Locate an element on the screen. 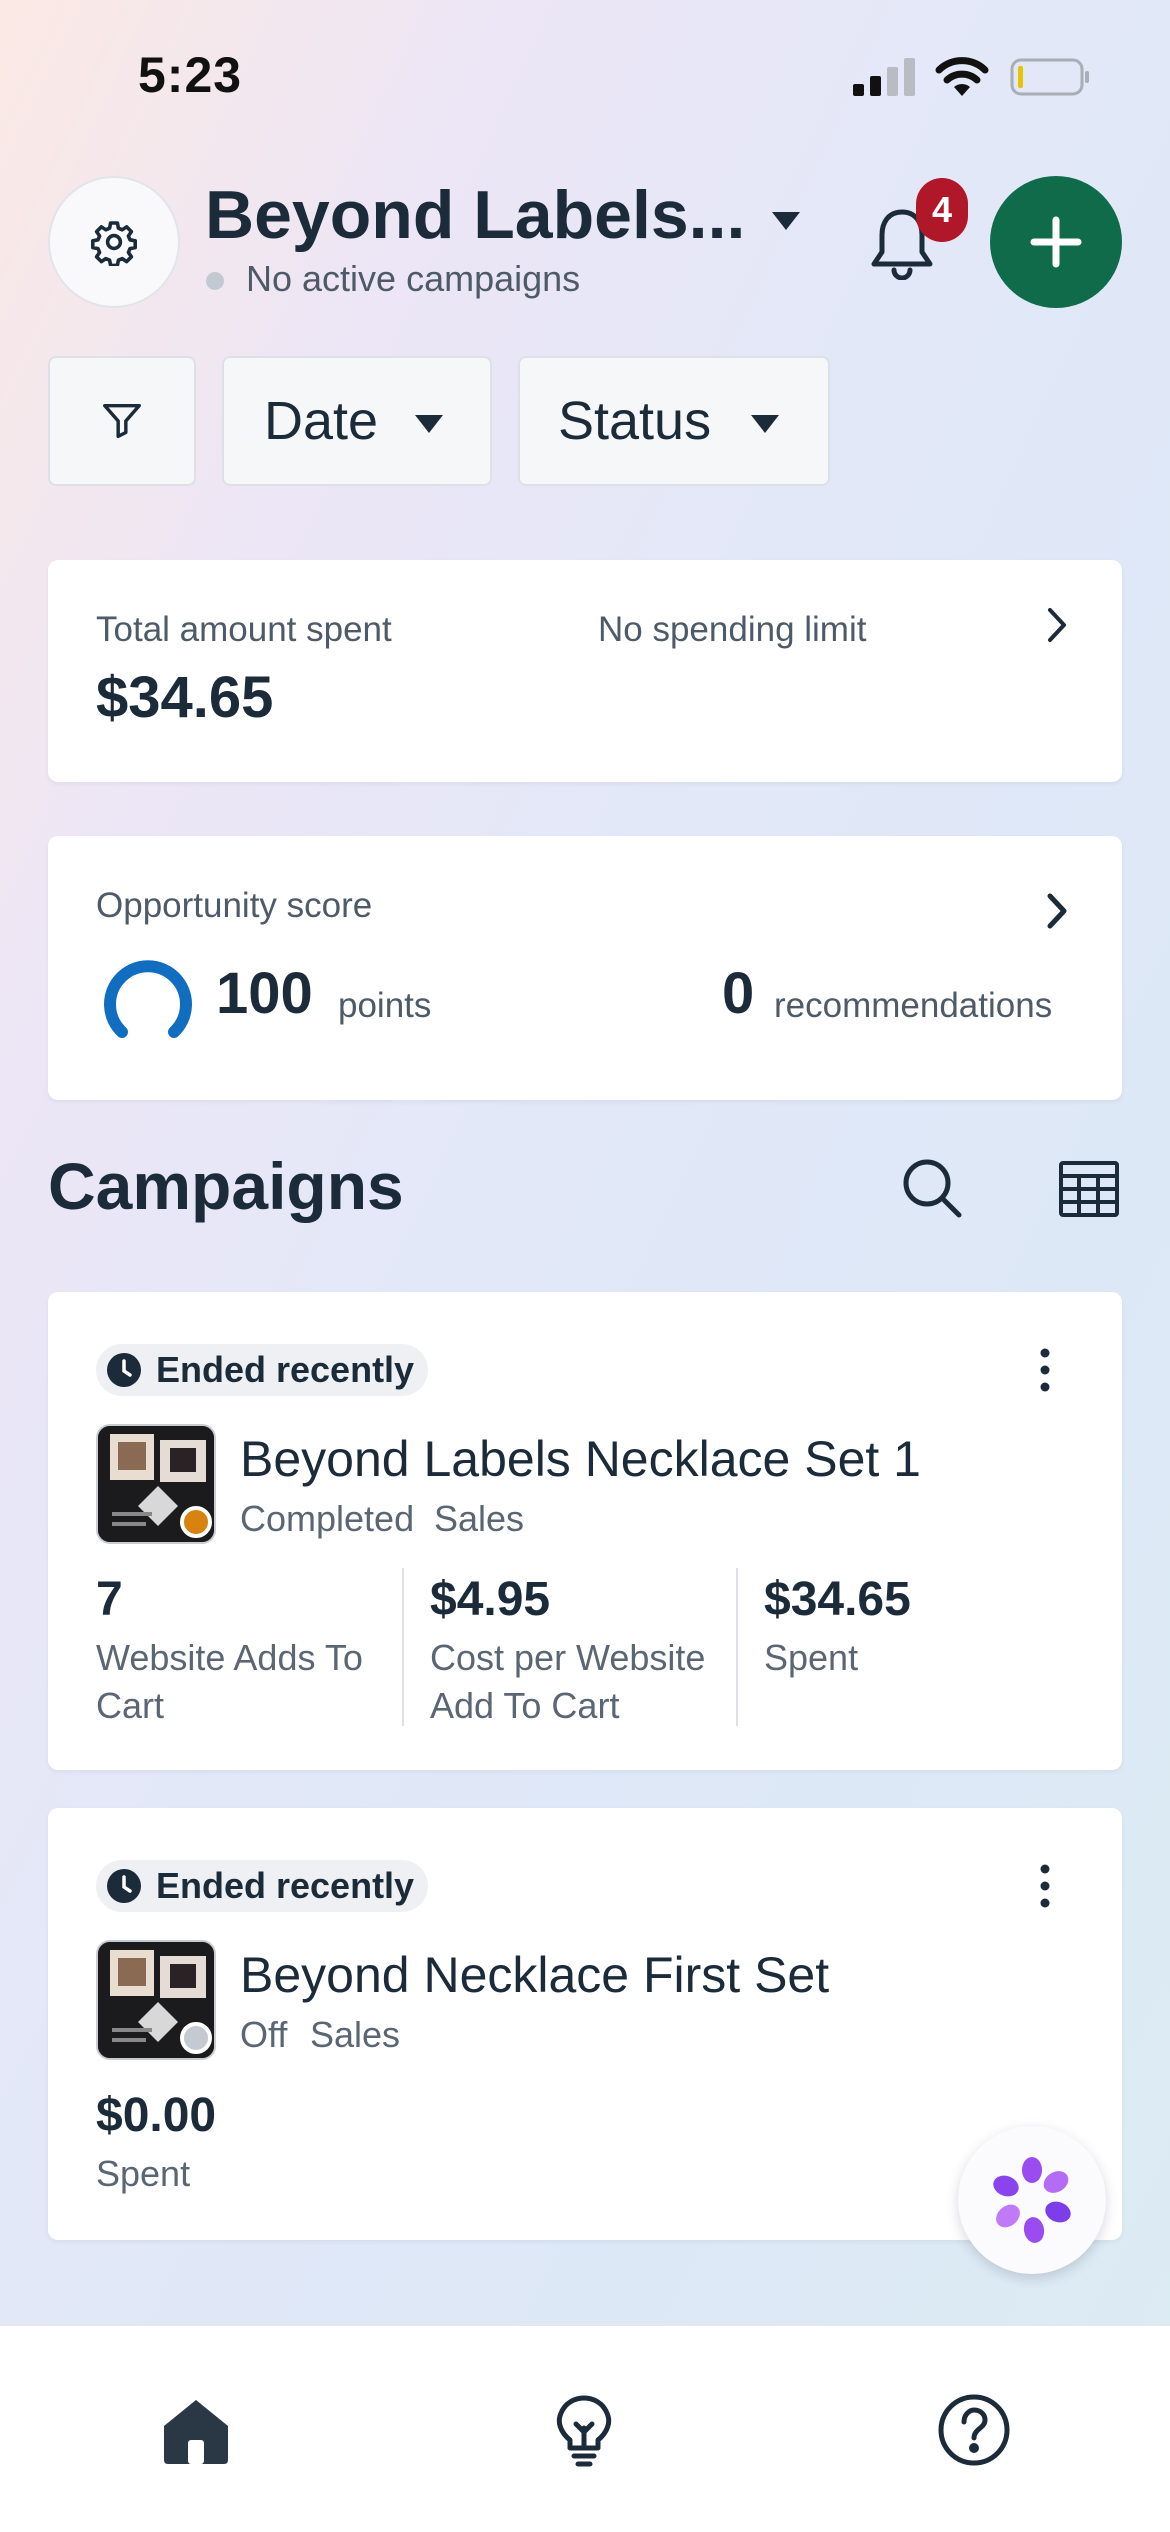 The width and height of the screenshot is (1170, 2532). metric-label: Cost per Website Add To Cart is located at coordinates (568, 1681).